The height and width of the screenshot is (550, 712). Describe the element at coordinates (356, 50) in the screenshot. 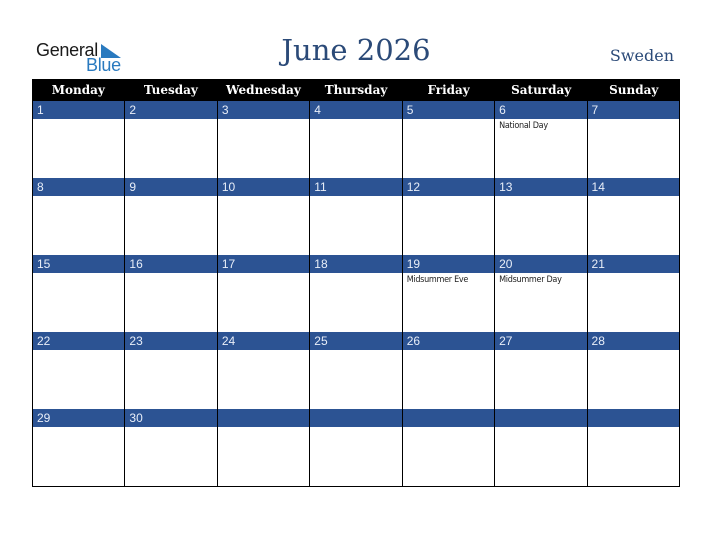

I see `page-title: June 2026` at that location.